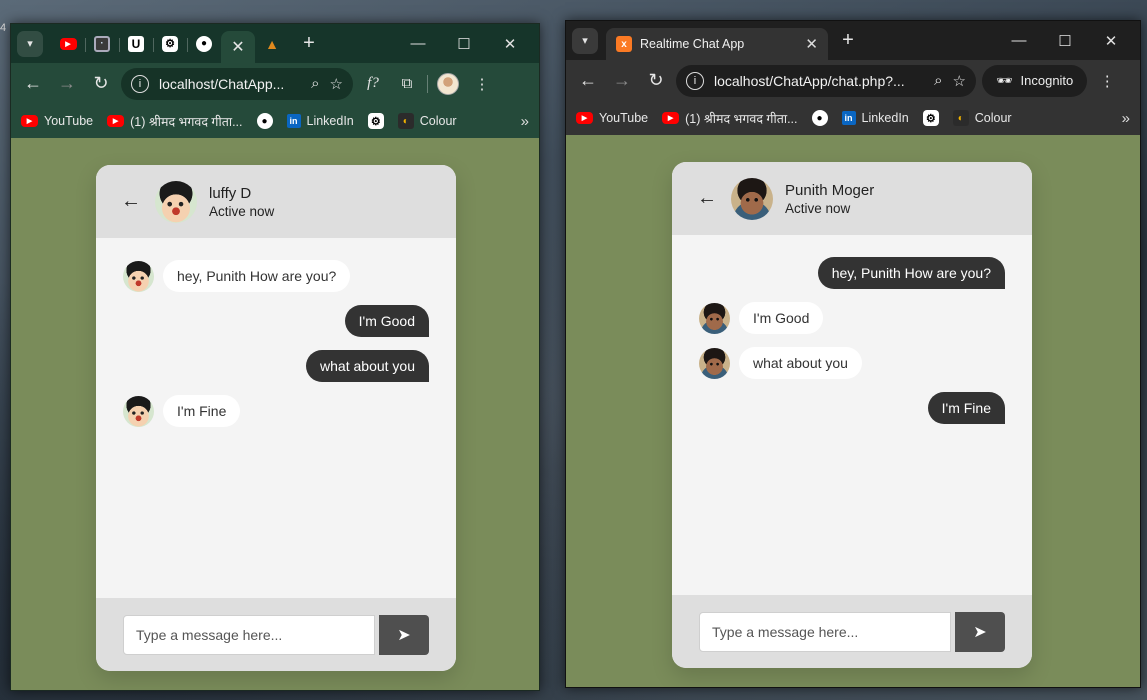 The width and height of the screenshot is (1147, 700). I want to click on address-bar: i localhost/ChatApp/chat.php?... ⌕ ☆, so click(826, 80).